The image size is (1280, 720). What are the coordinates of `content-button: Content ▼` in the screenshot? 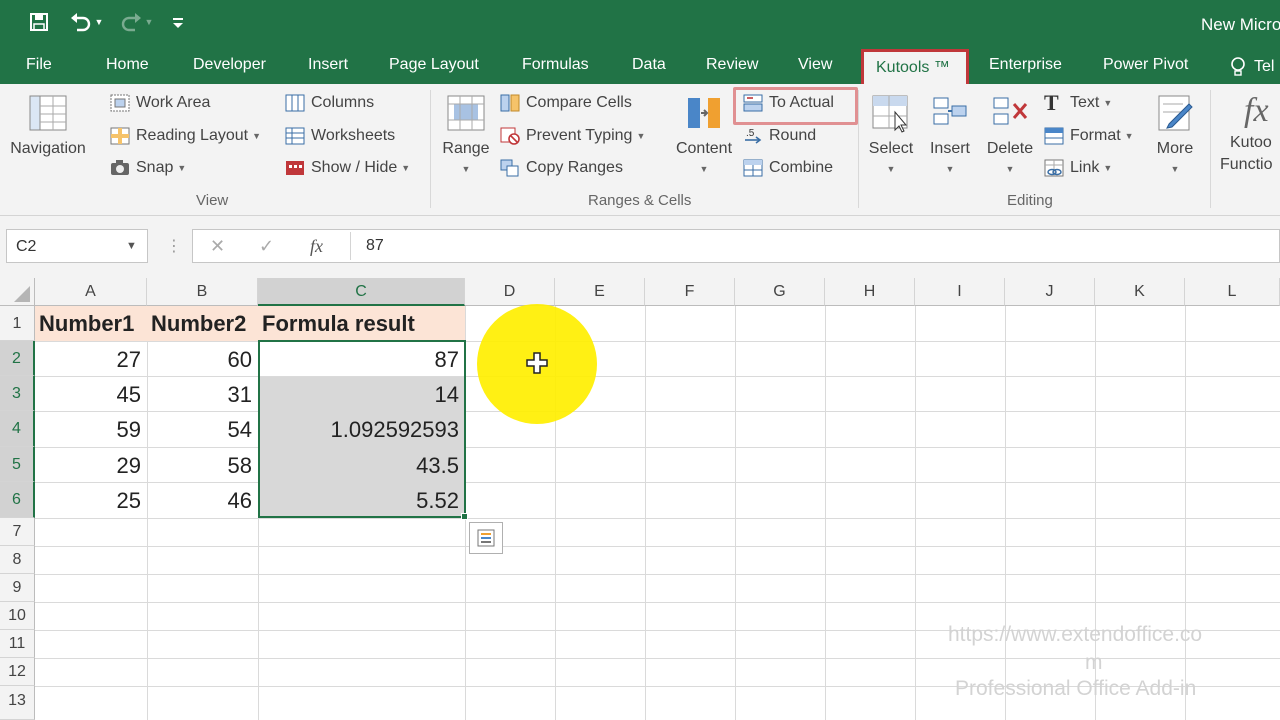 It's located at (704, 134).